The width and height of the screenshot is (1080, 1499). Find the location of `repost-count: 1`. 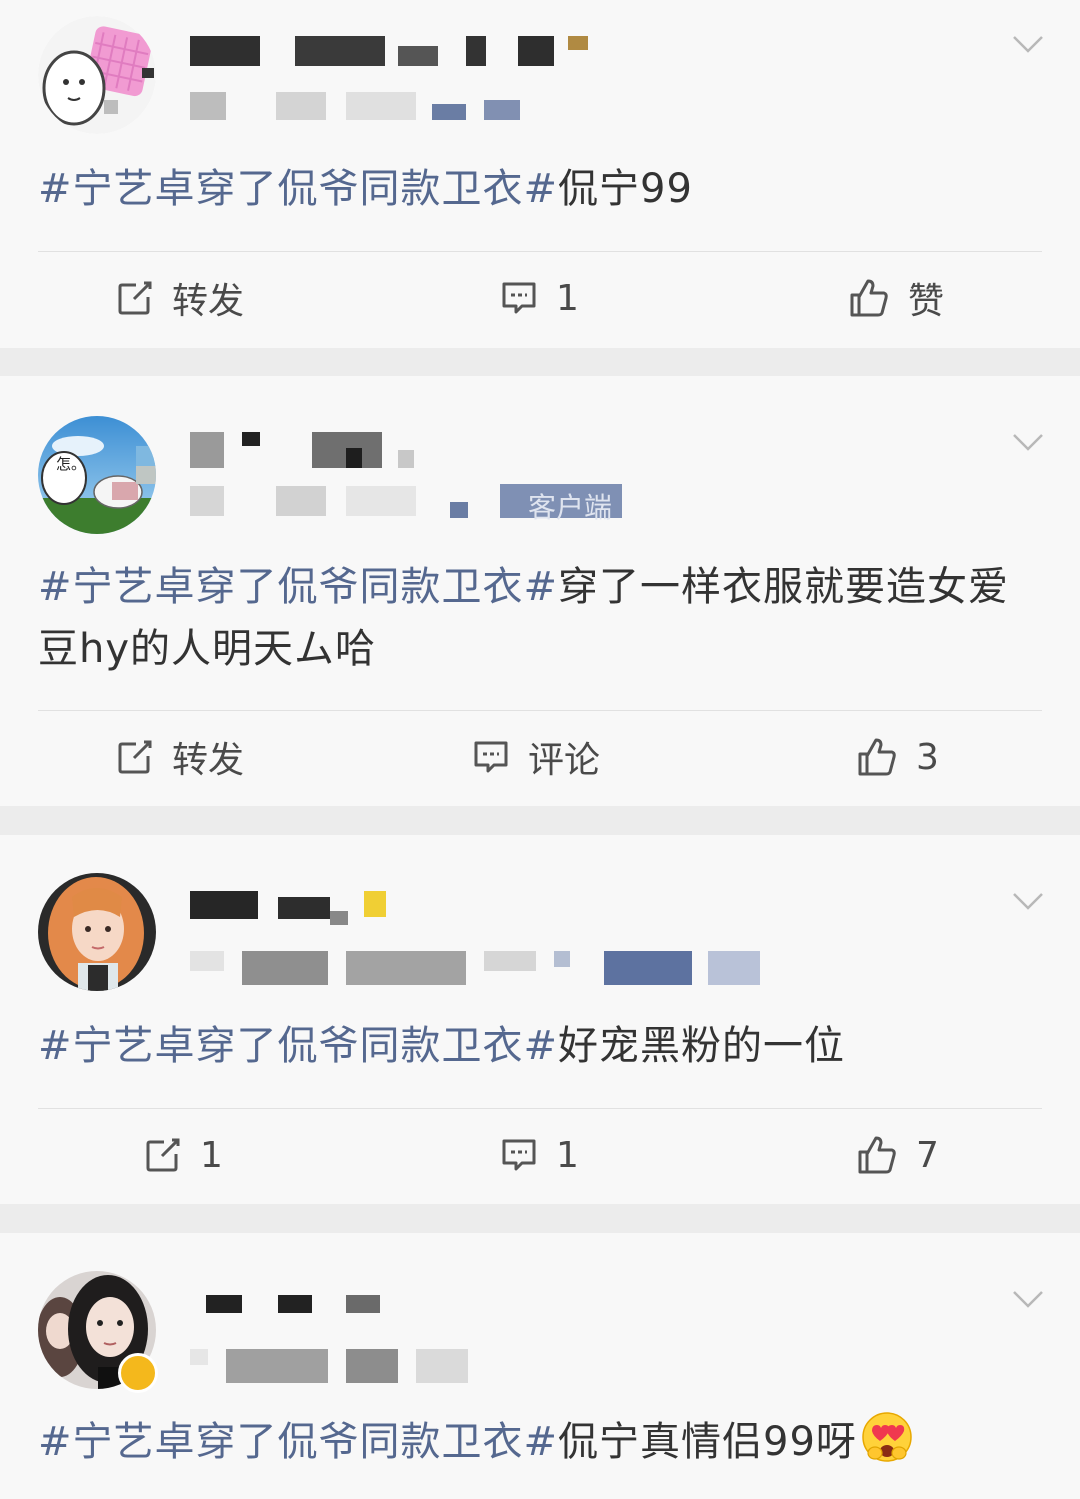

repost-count: 1 is located at coordinates (211, 1155).